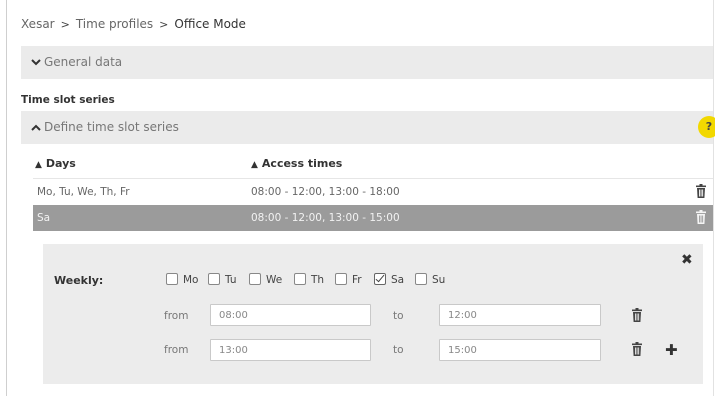 The image size is (715, 396). What do you see at coordinates (60, 163) in the screenshot?
I see `column-label-days: Days` at bounding box center [60, 163].